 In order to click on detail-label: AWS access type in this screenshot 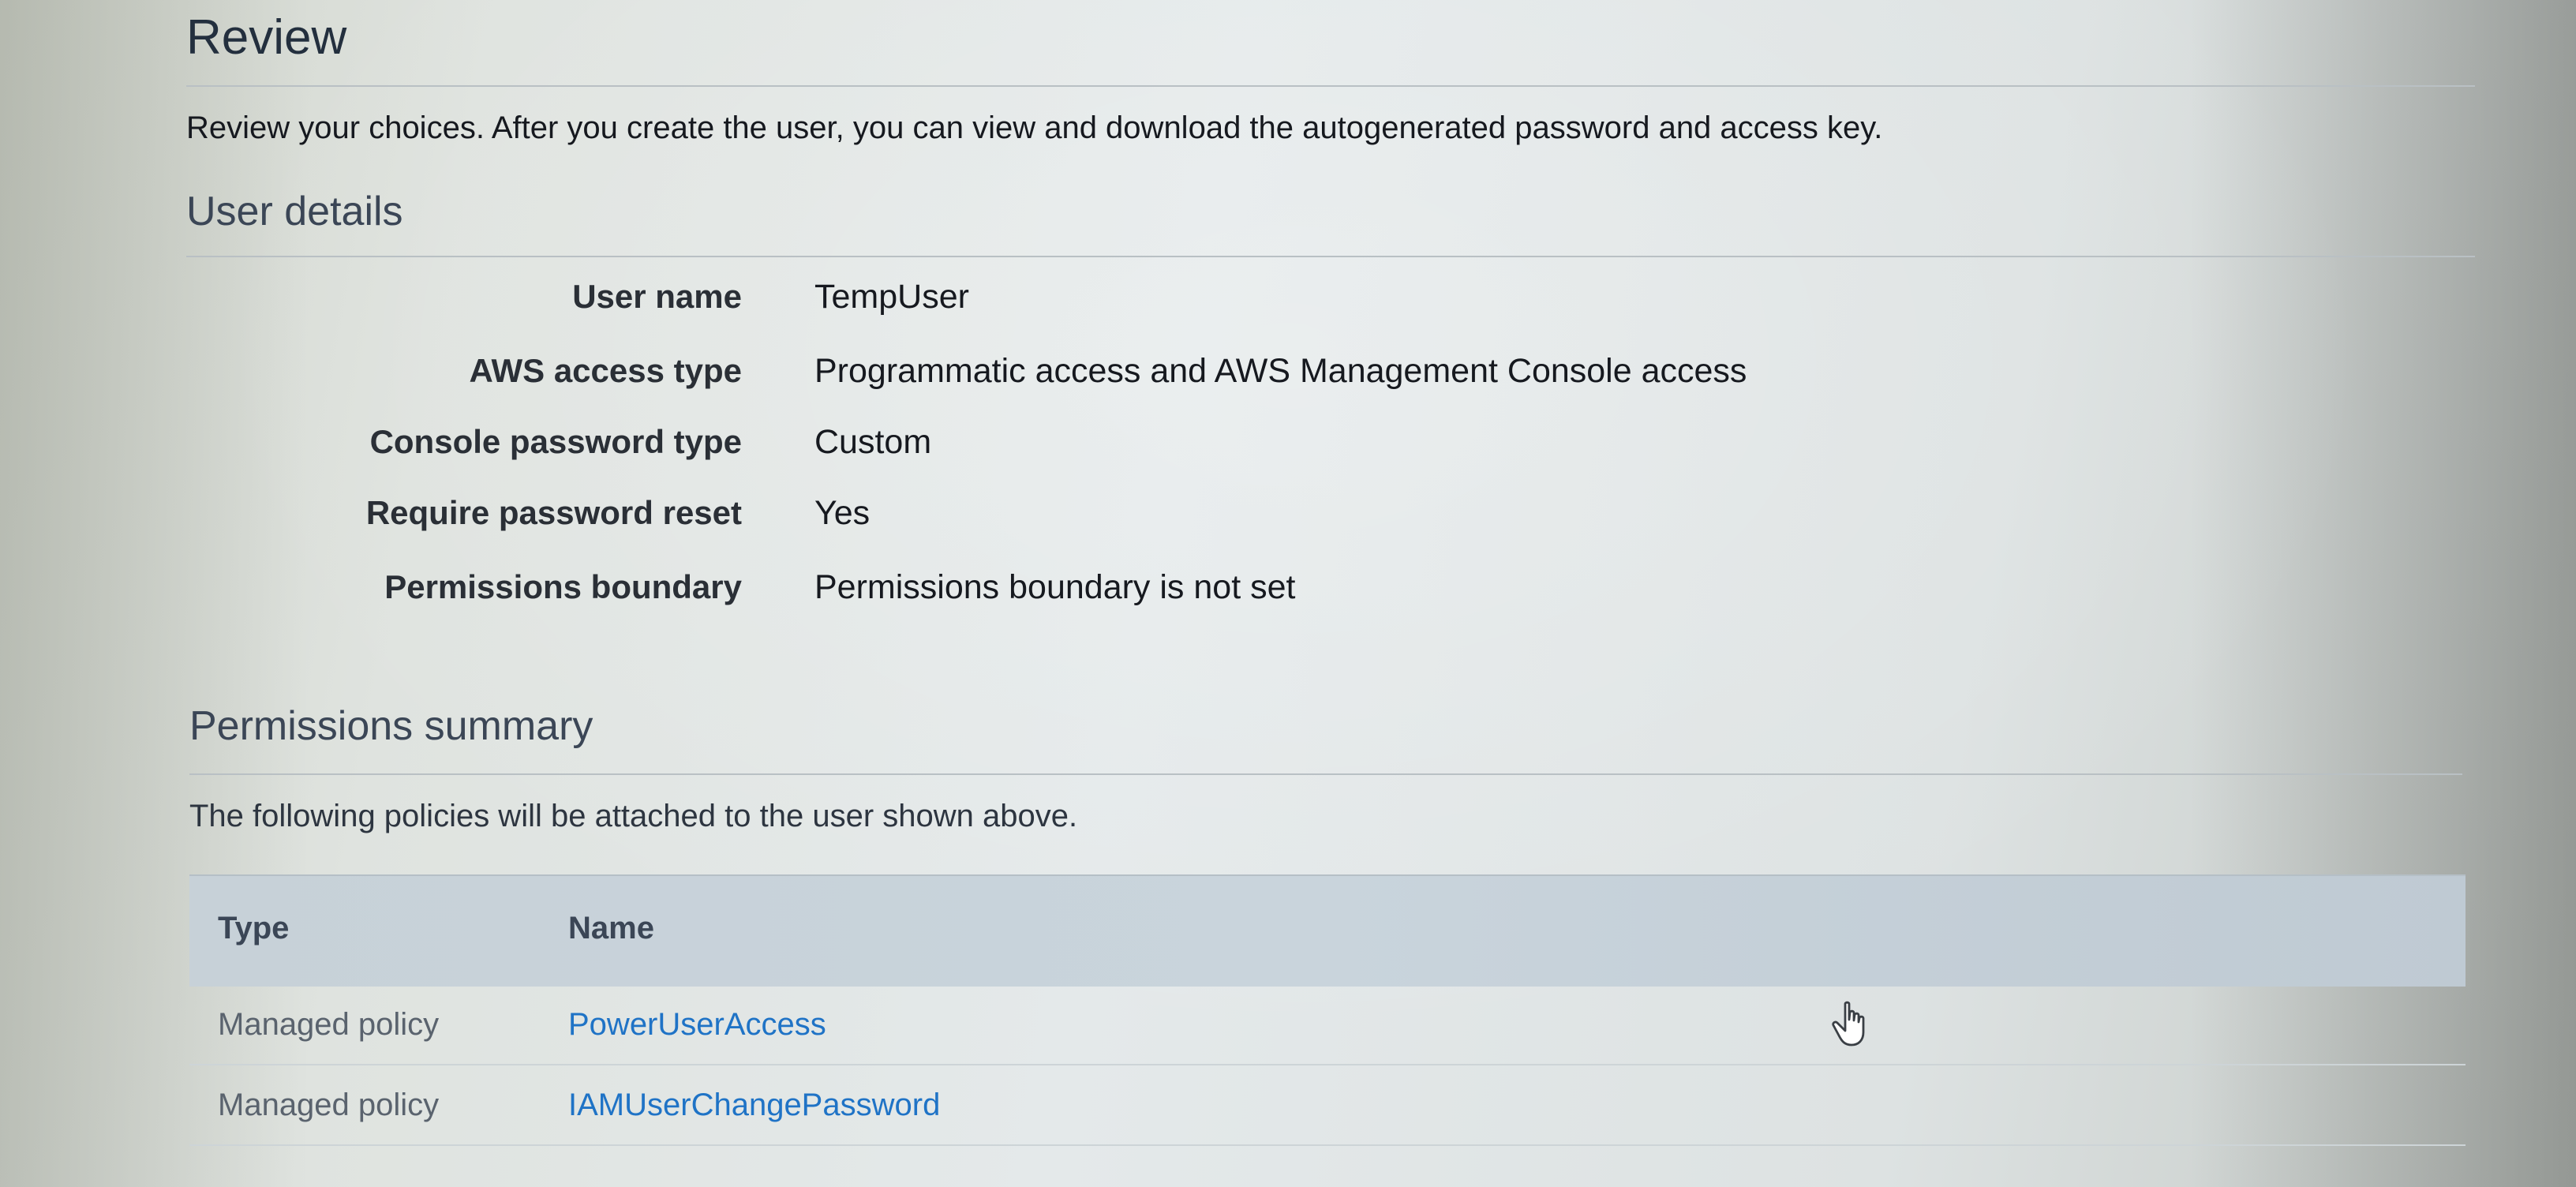, I will do `click(605, 370)`.